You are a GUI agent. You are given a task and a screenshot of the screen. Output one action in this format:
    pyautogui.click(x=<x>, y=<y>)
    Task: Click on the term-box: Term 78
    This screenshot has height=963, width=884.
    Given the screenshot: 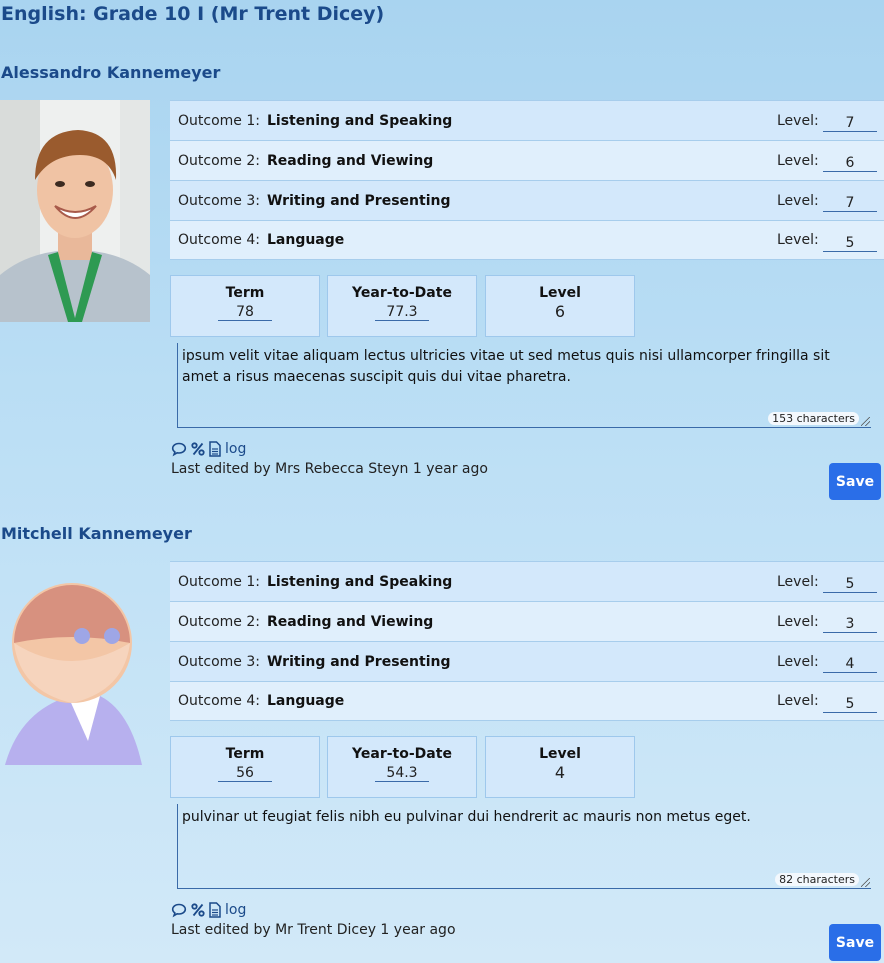 What is the action you would take?
    pyautogui.click(x=245, y=306)
    